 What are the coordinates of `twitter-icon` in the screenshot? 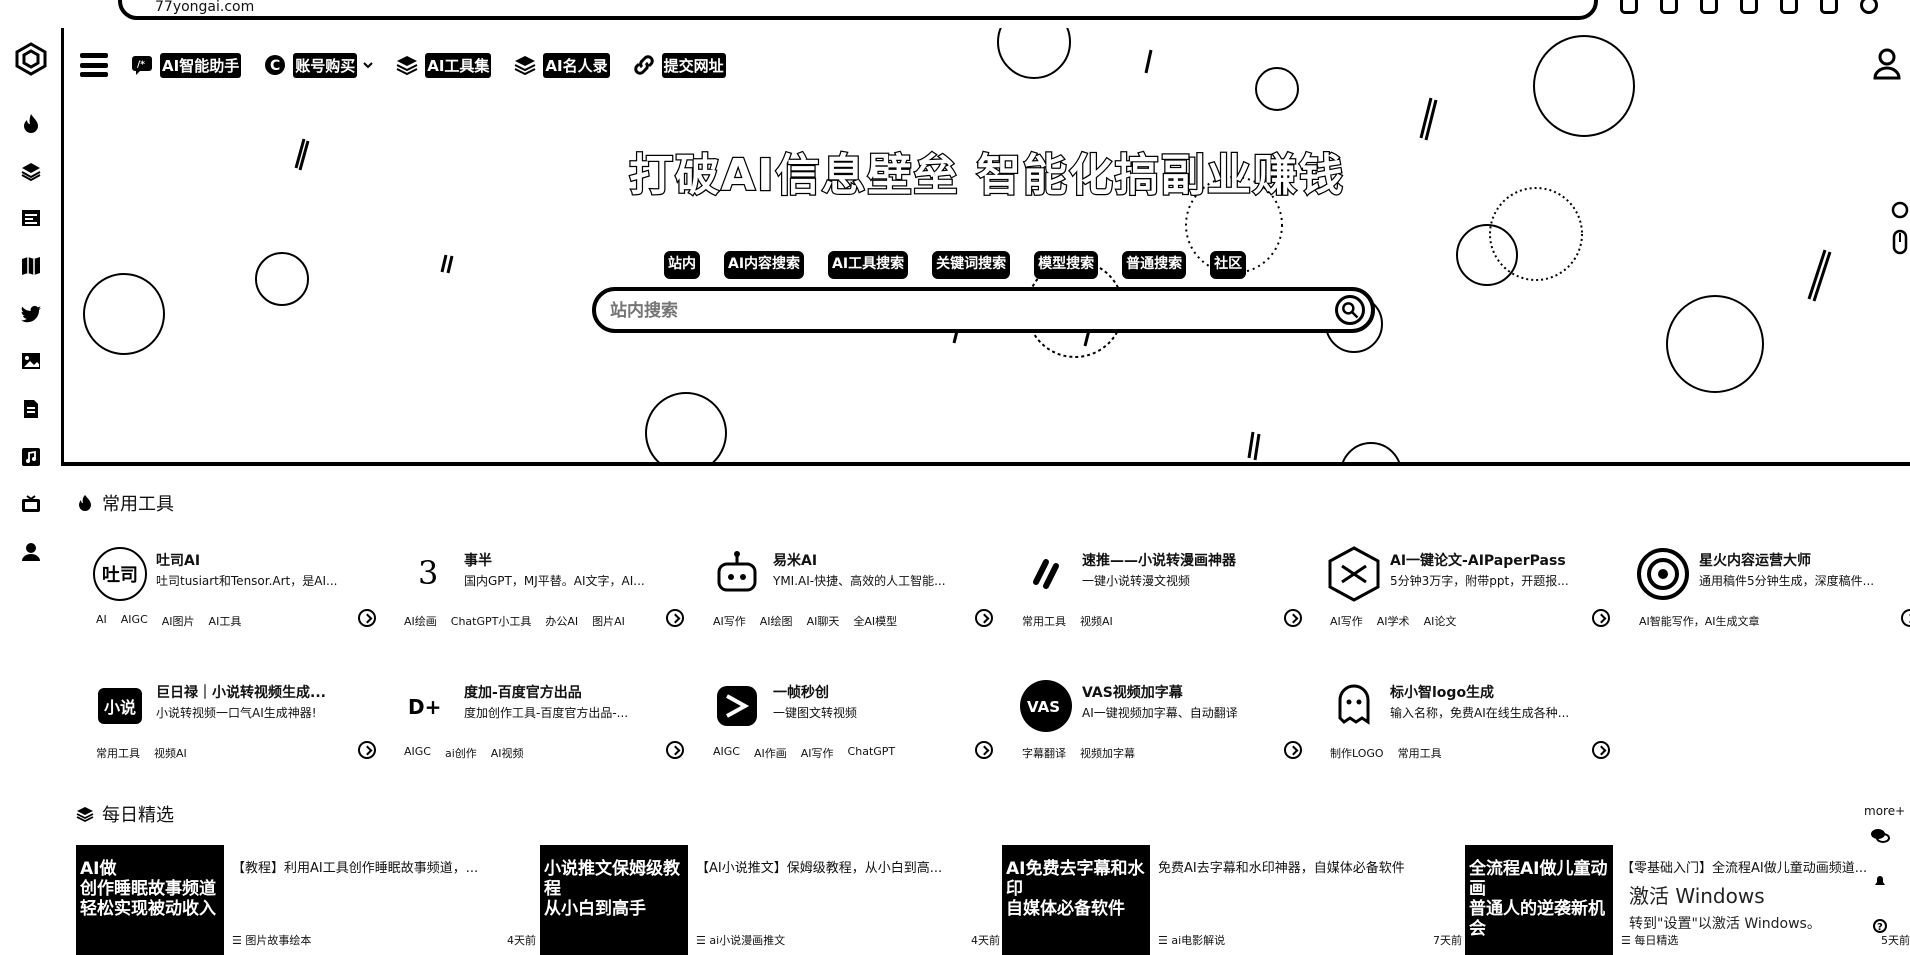 It's located at (31, 314).